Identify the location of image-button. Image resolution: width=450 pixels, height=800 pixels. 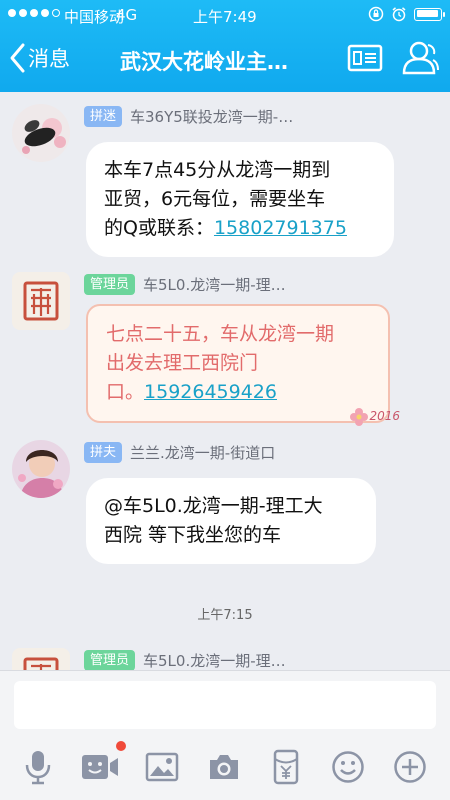
(162, 767).